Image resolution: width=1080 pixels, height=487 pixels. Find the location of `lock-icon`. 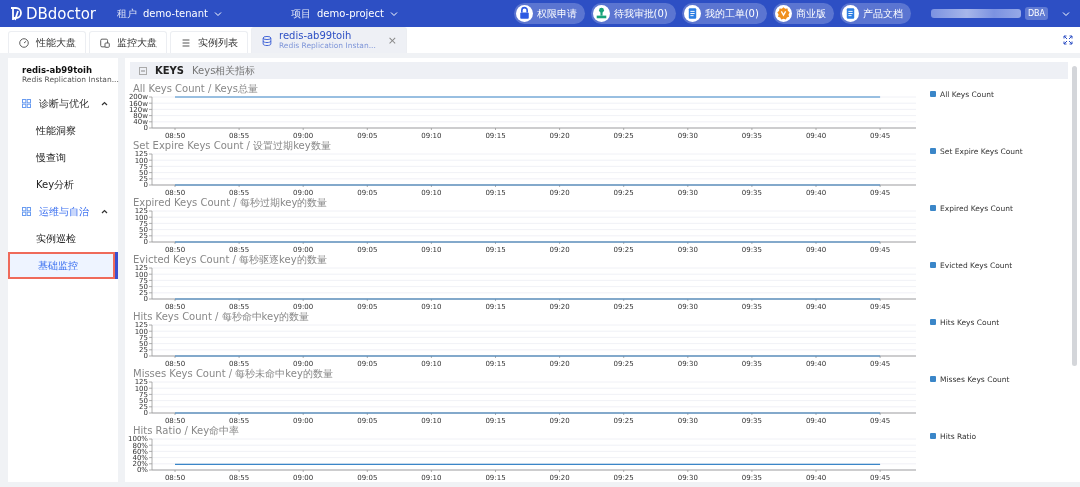

lock-icon is located at coordinates (524, 13).